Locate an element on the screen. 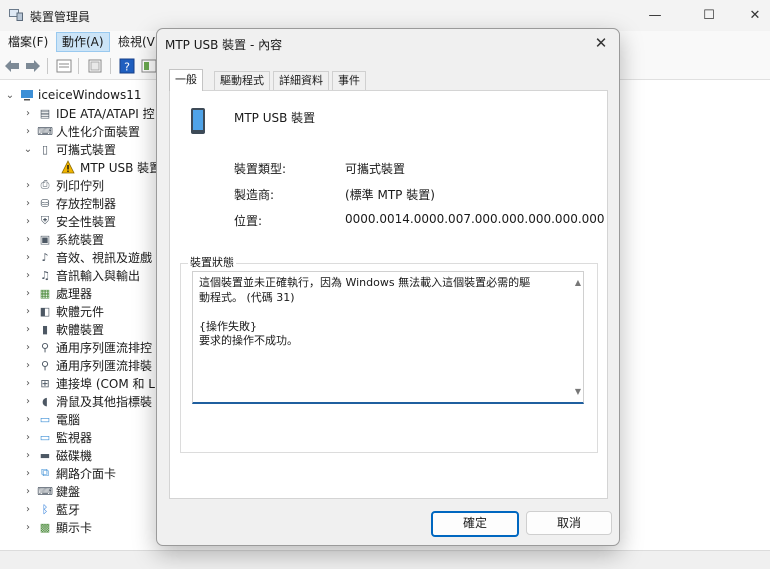 The width and height of the screenshot is (770, 569). tree-node: › ▤ IDE ATA/ATAPI 控 is located at coordinates (88, 113).